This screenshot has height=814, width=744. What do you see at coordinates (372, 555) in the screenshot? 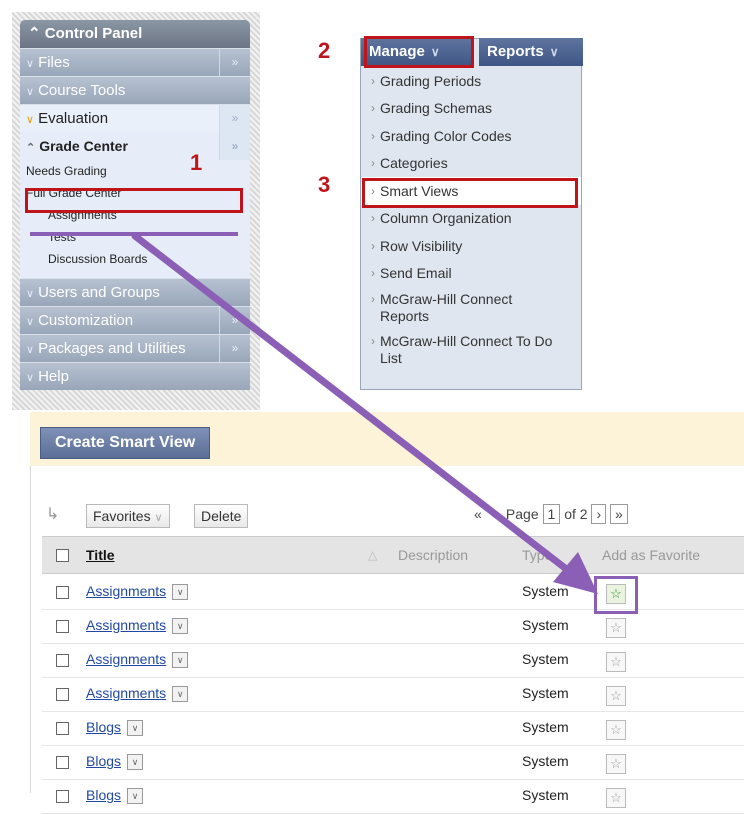
I see `sort-ascending-icon: △` at bounding box center [372, 555].